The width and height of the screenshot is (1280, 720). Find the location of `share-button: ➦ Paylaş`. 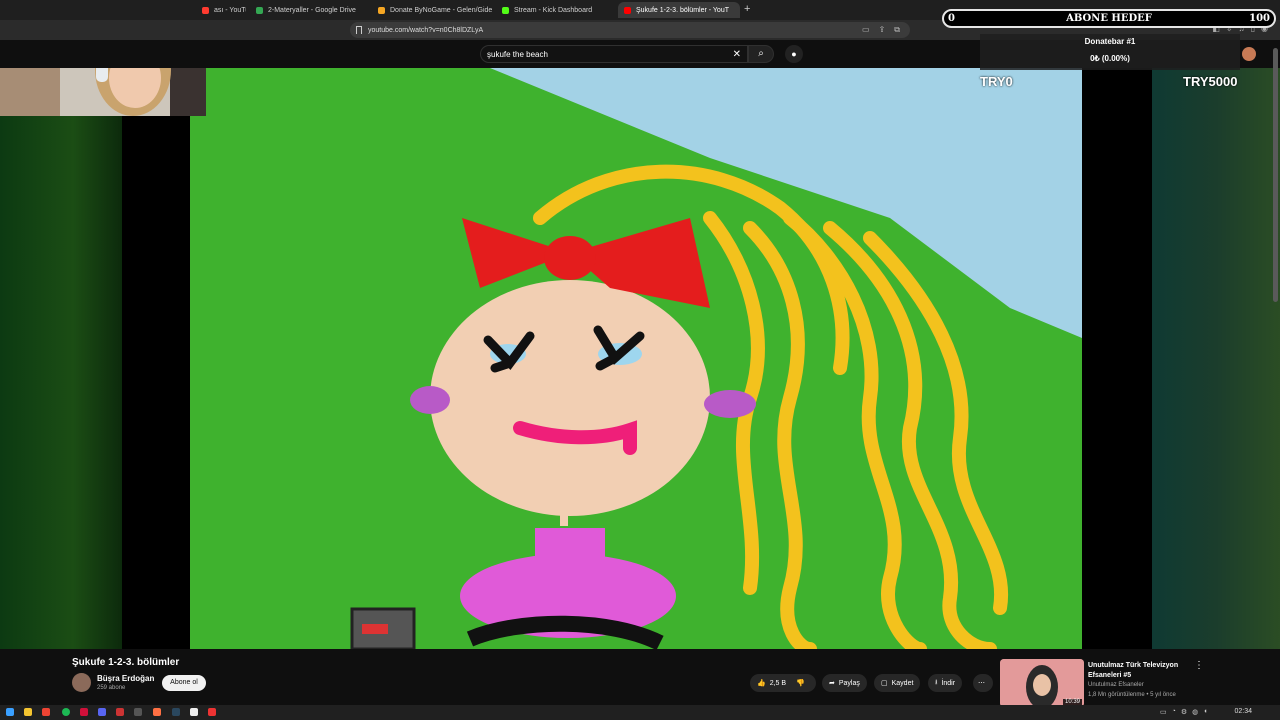

share-button: ➦ Paylaş is located at coordinates (844, 683).